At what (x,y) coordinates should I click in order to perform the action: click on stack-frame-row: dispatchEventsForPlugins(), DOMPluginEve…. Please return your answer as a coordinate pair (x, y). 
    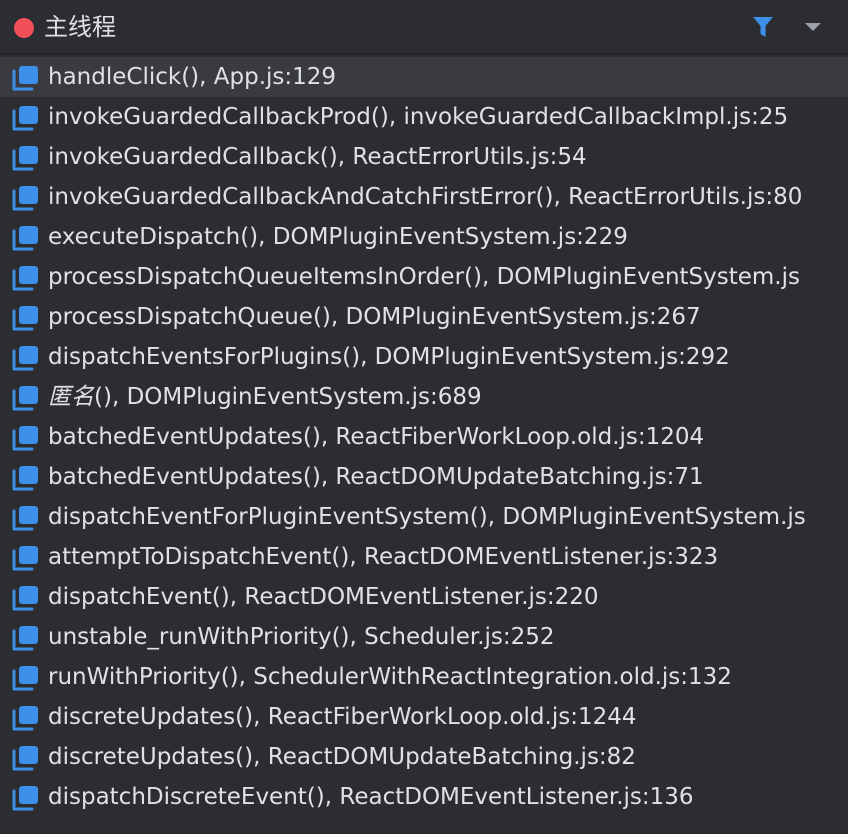
    Looking at the image, I should click on (424, 357).